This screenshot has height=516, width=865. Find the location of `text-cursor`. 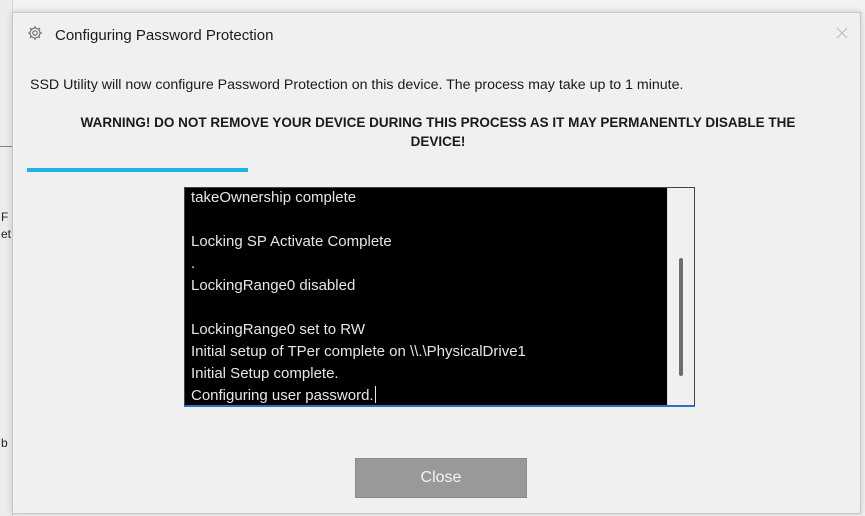

text-cursor is located at coordinates (375, 394).